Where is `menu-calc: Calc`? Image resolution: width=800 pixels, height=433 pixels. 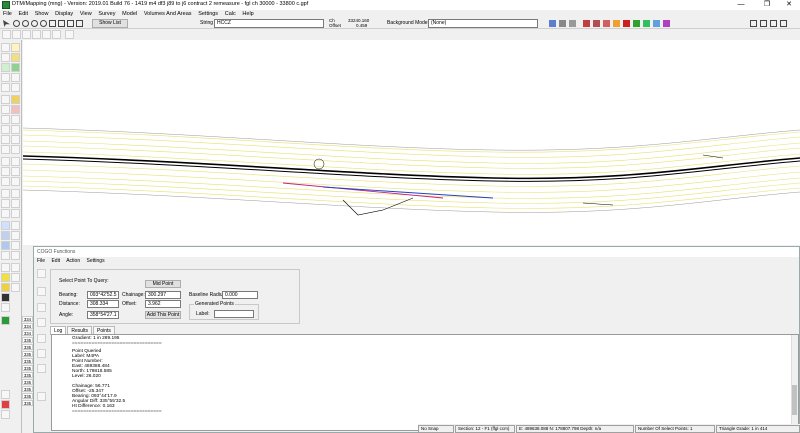 menu-calc: Calc is located at coordinates (230, 14).